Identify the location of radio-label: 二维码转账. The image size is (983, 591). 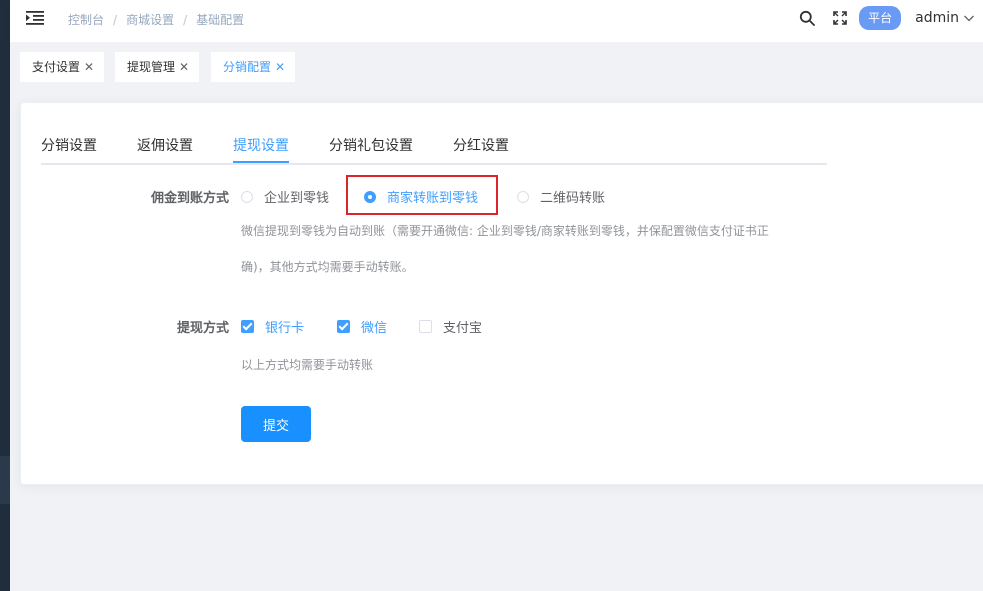
(573, 198).